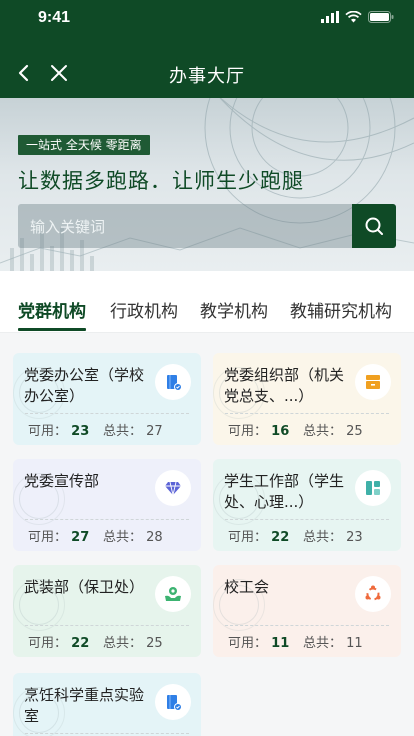 This screenshot has width=414, height=736. Describe the element at coordinates (330, 17) in the screenshot. I see `signal-icon` at that location.